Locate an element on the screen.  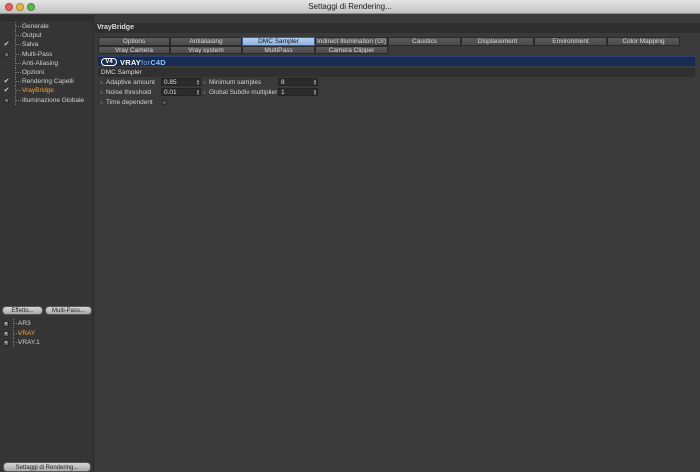
sidebar-header-strip is located at coordinates (47, 18).